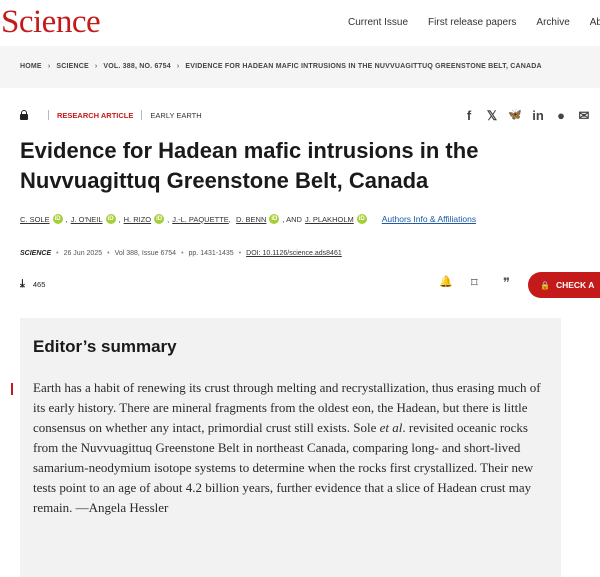  I want to click on section-marker, so click(12, 389).